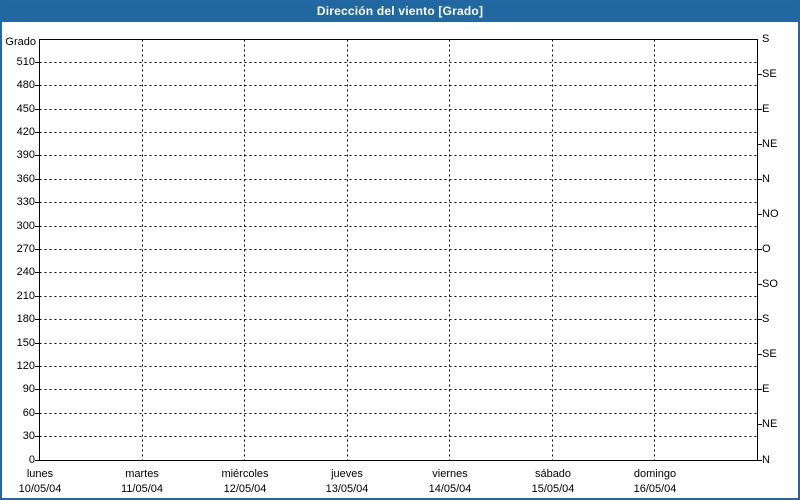 The width and height of the screenshot is (800, 500). I want to click on left-axis-tick-label: 300, so click(25, 226).